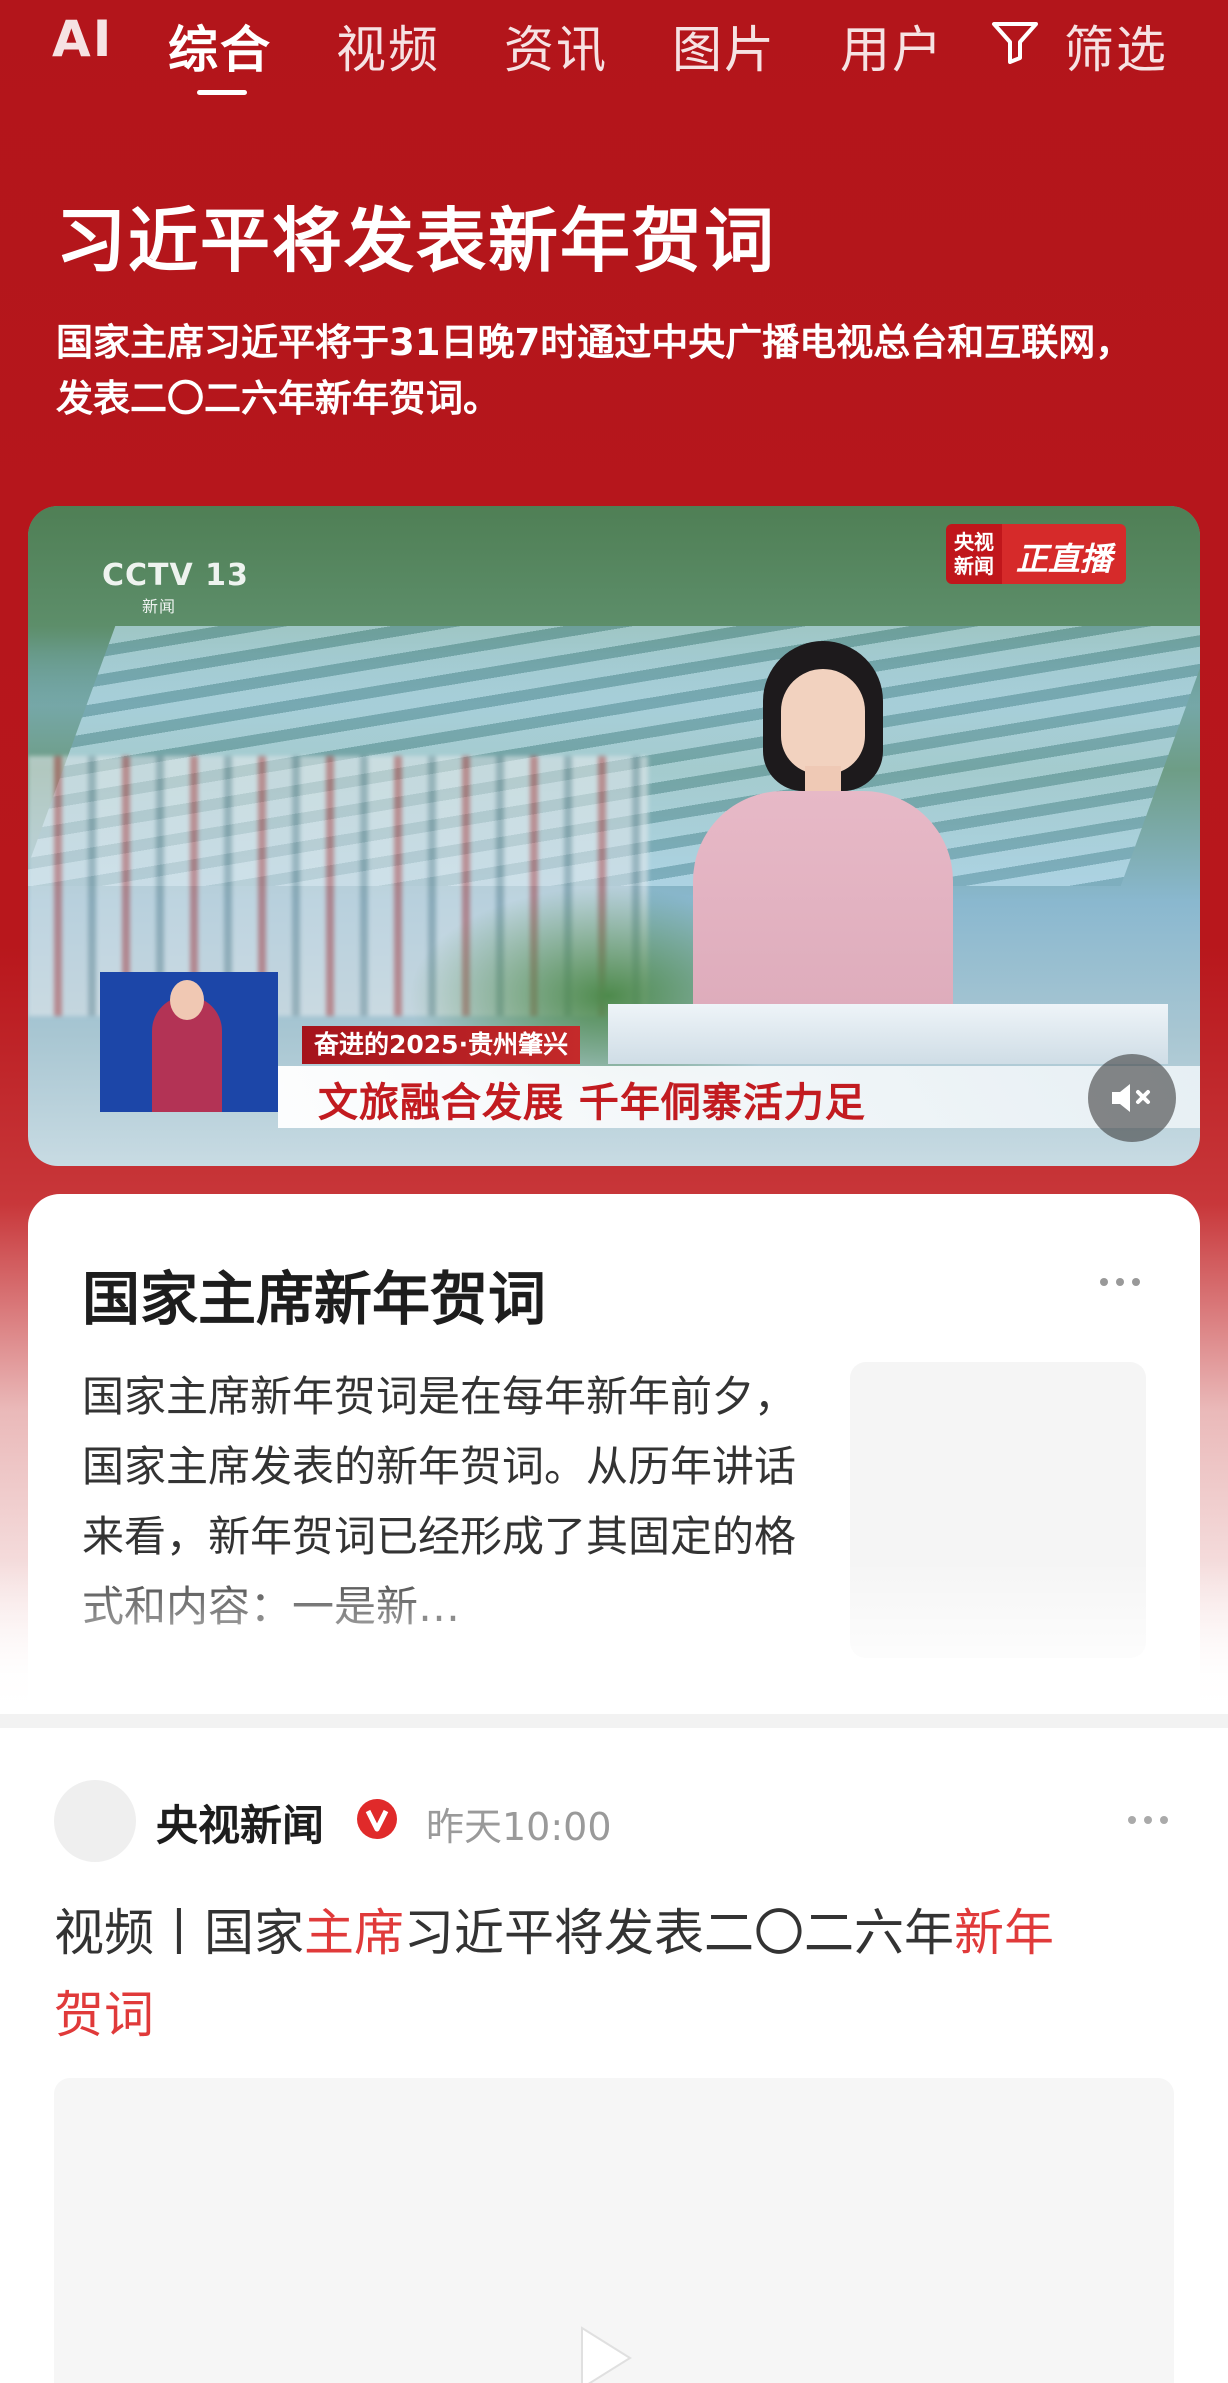  Describe the element at coordinates (441, 1045) in the screenshot. I see `lower-third-tag: 奋进的2025·贵州肇兴` at that location.